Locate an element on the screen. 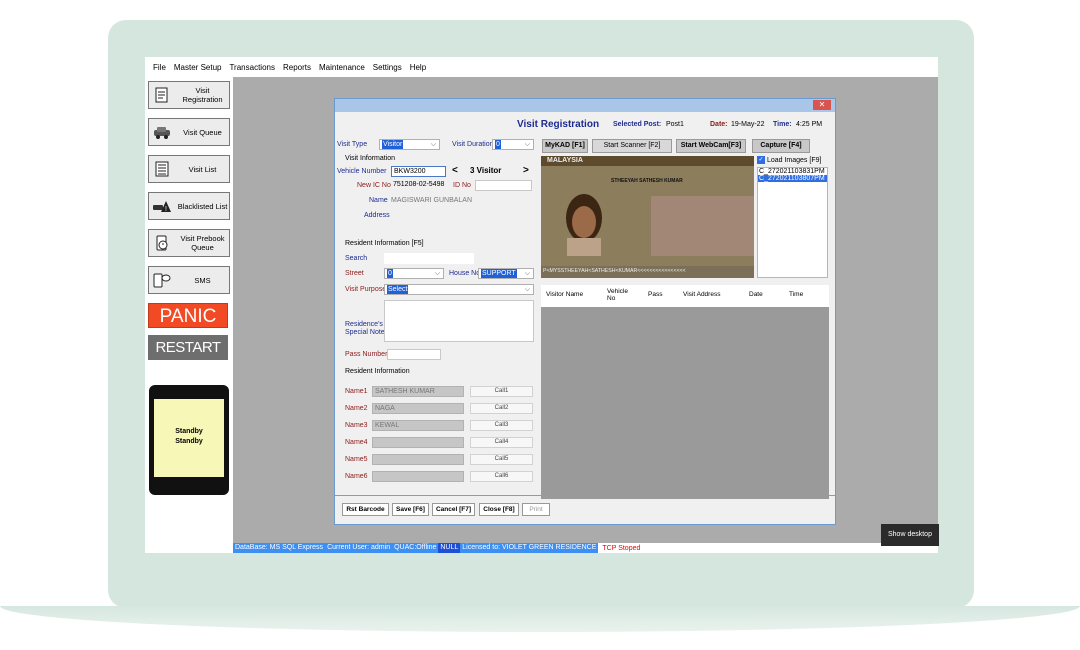 This screenshot has height=650, width=1080. new-ic-label: New IC No is located at coordinates (374, 185).